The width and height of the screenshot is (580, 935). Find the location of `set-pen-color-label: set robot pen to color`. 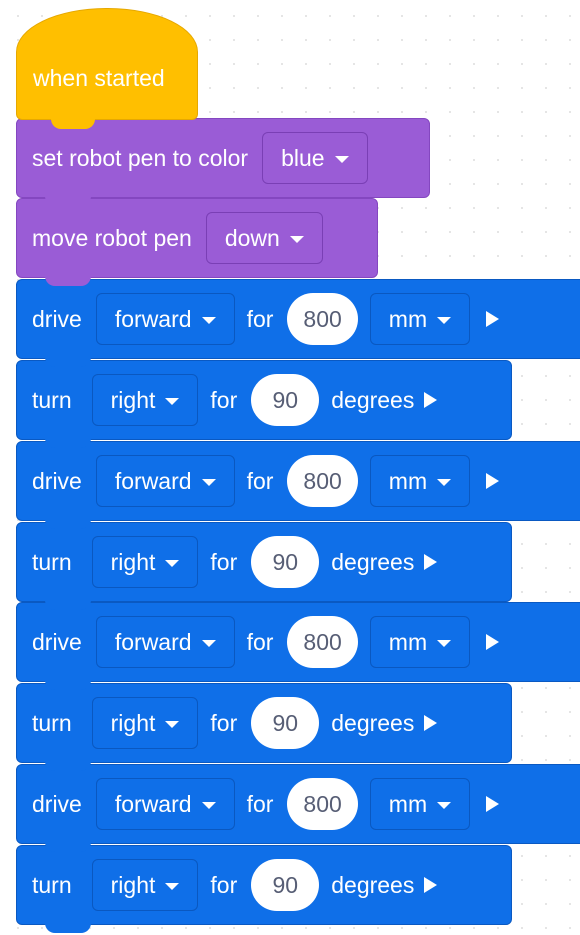

set-pen-color-label: set robot pen to color is located at coordinates (140, 157).